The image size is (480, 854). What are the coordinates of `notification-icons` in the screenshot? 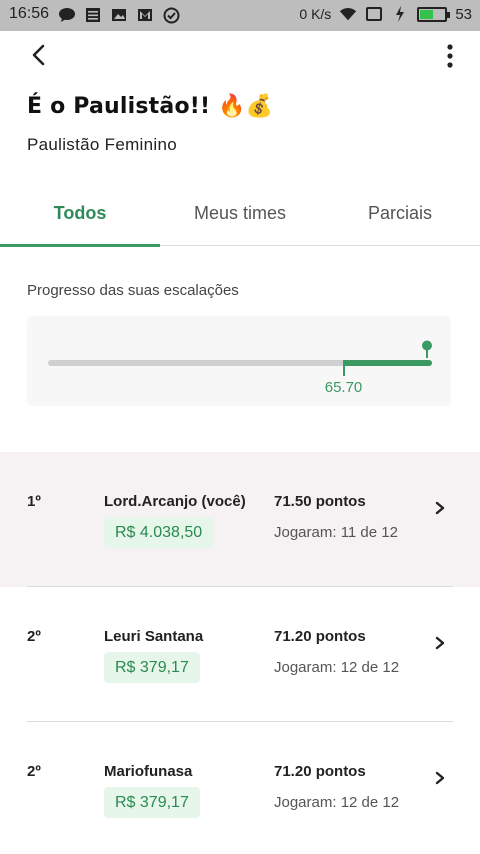 It's located at (119, 15).